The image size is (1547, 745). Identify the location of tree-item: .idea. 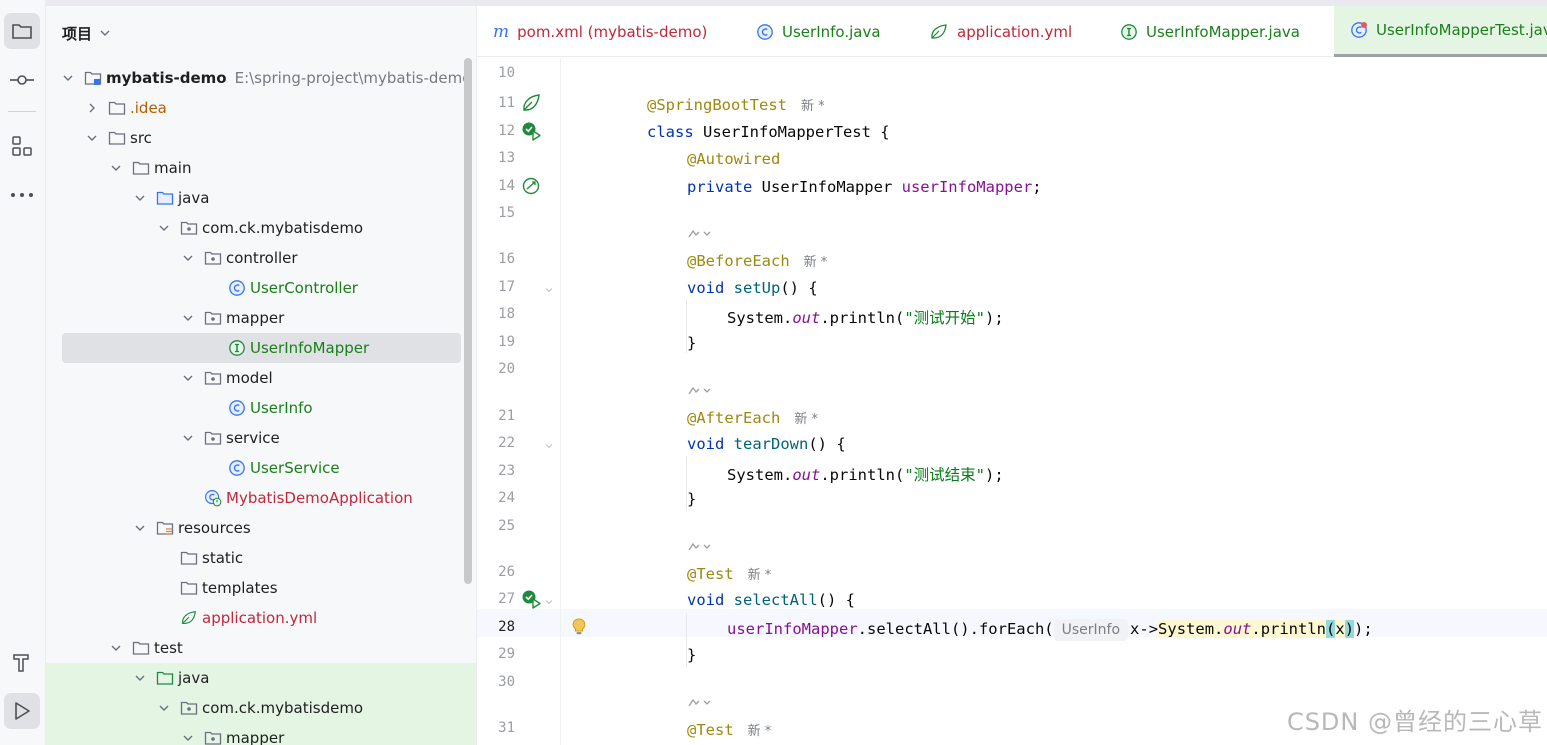
(261, 108).